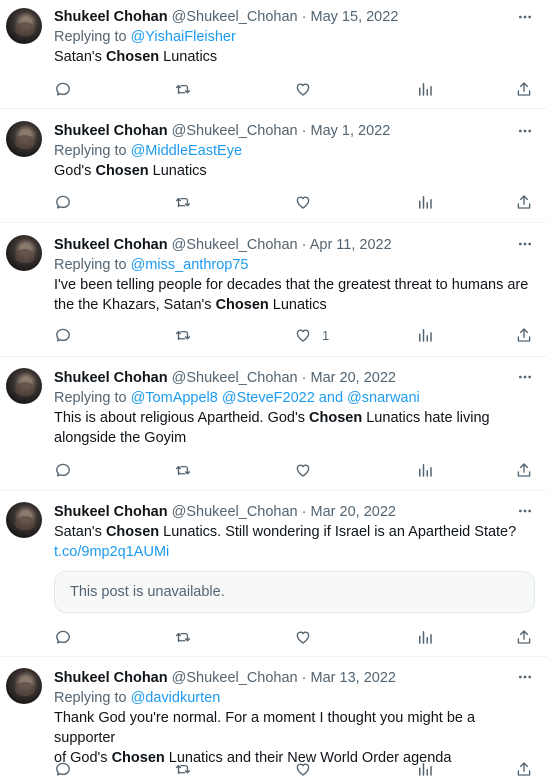 This screenshot has width=547, height=777. What do you see at coordinates (311, 335) in the screenshot?
I see `like-button: 1` at bounding box center [311, 335].